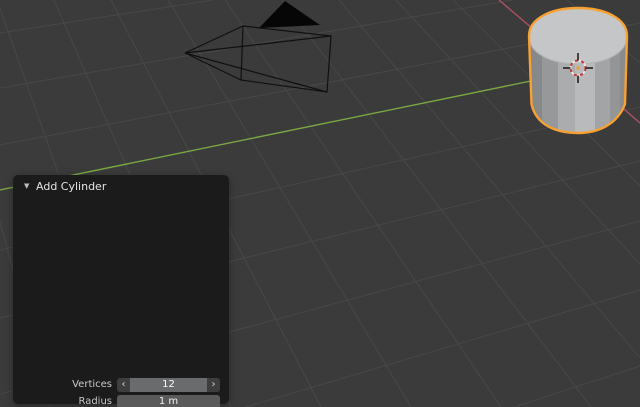  Describe the element at coordinates (168, 401) in the screenshot. I see `radius-field: 1 m` at that location.